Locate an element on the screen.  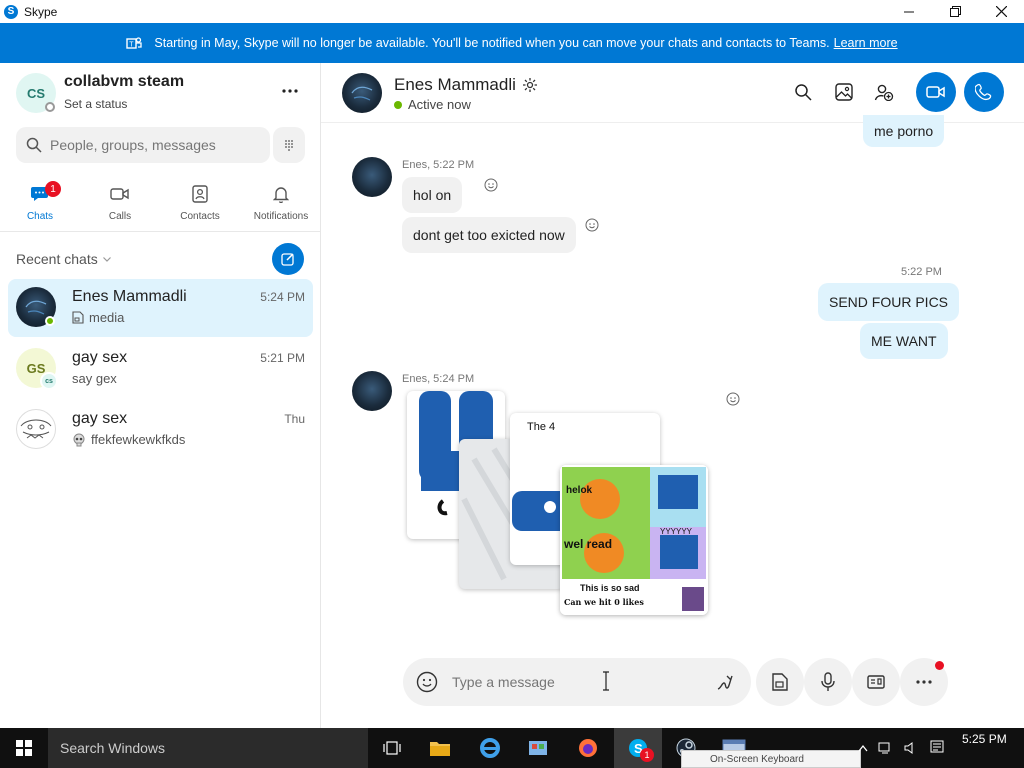
emoji-picker-icon is located at coordinates (427, 682).